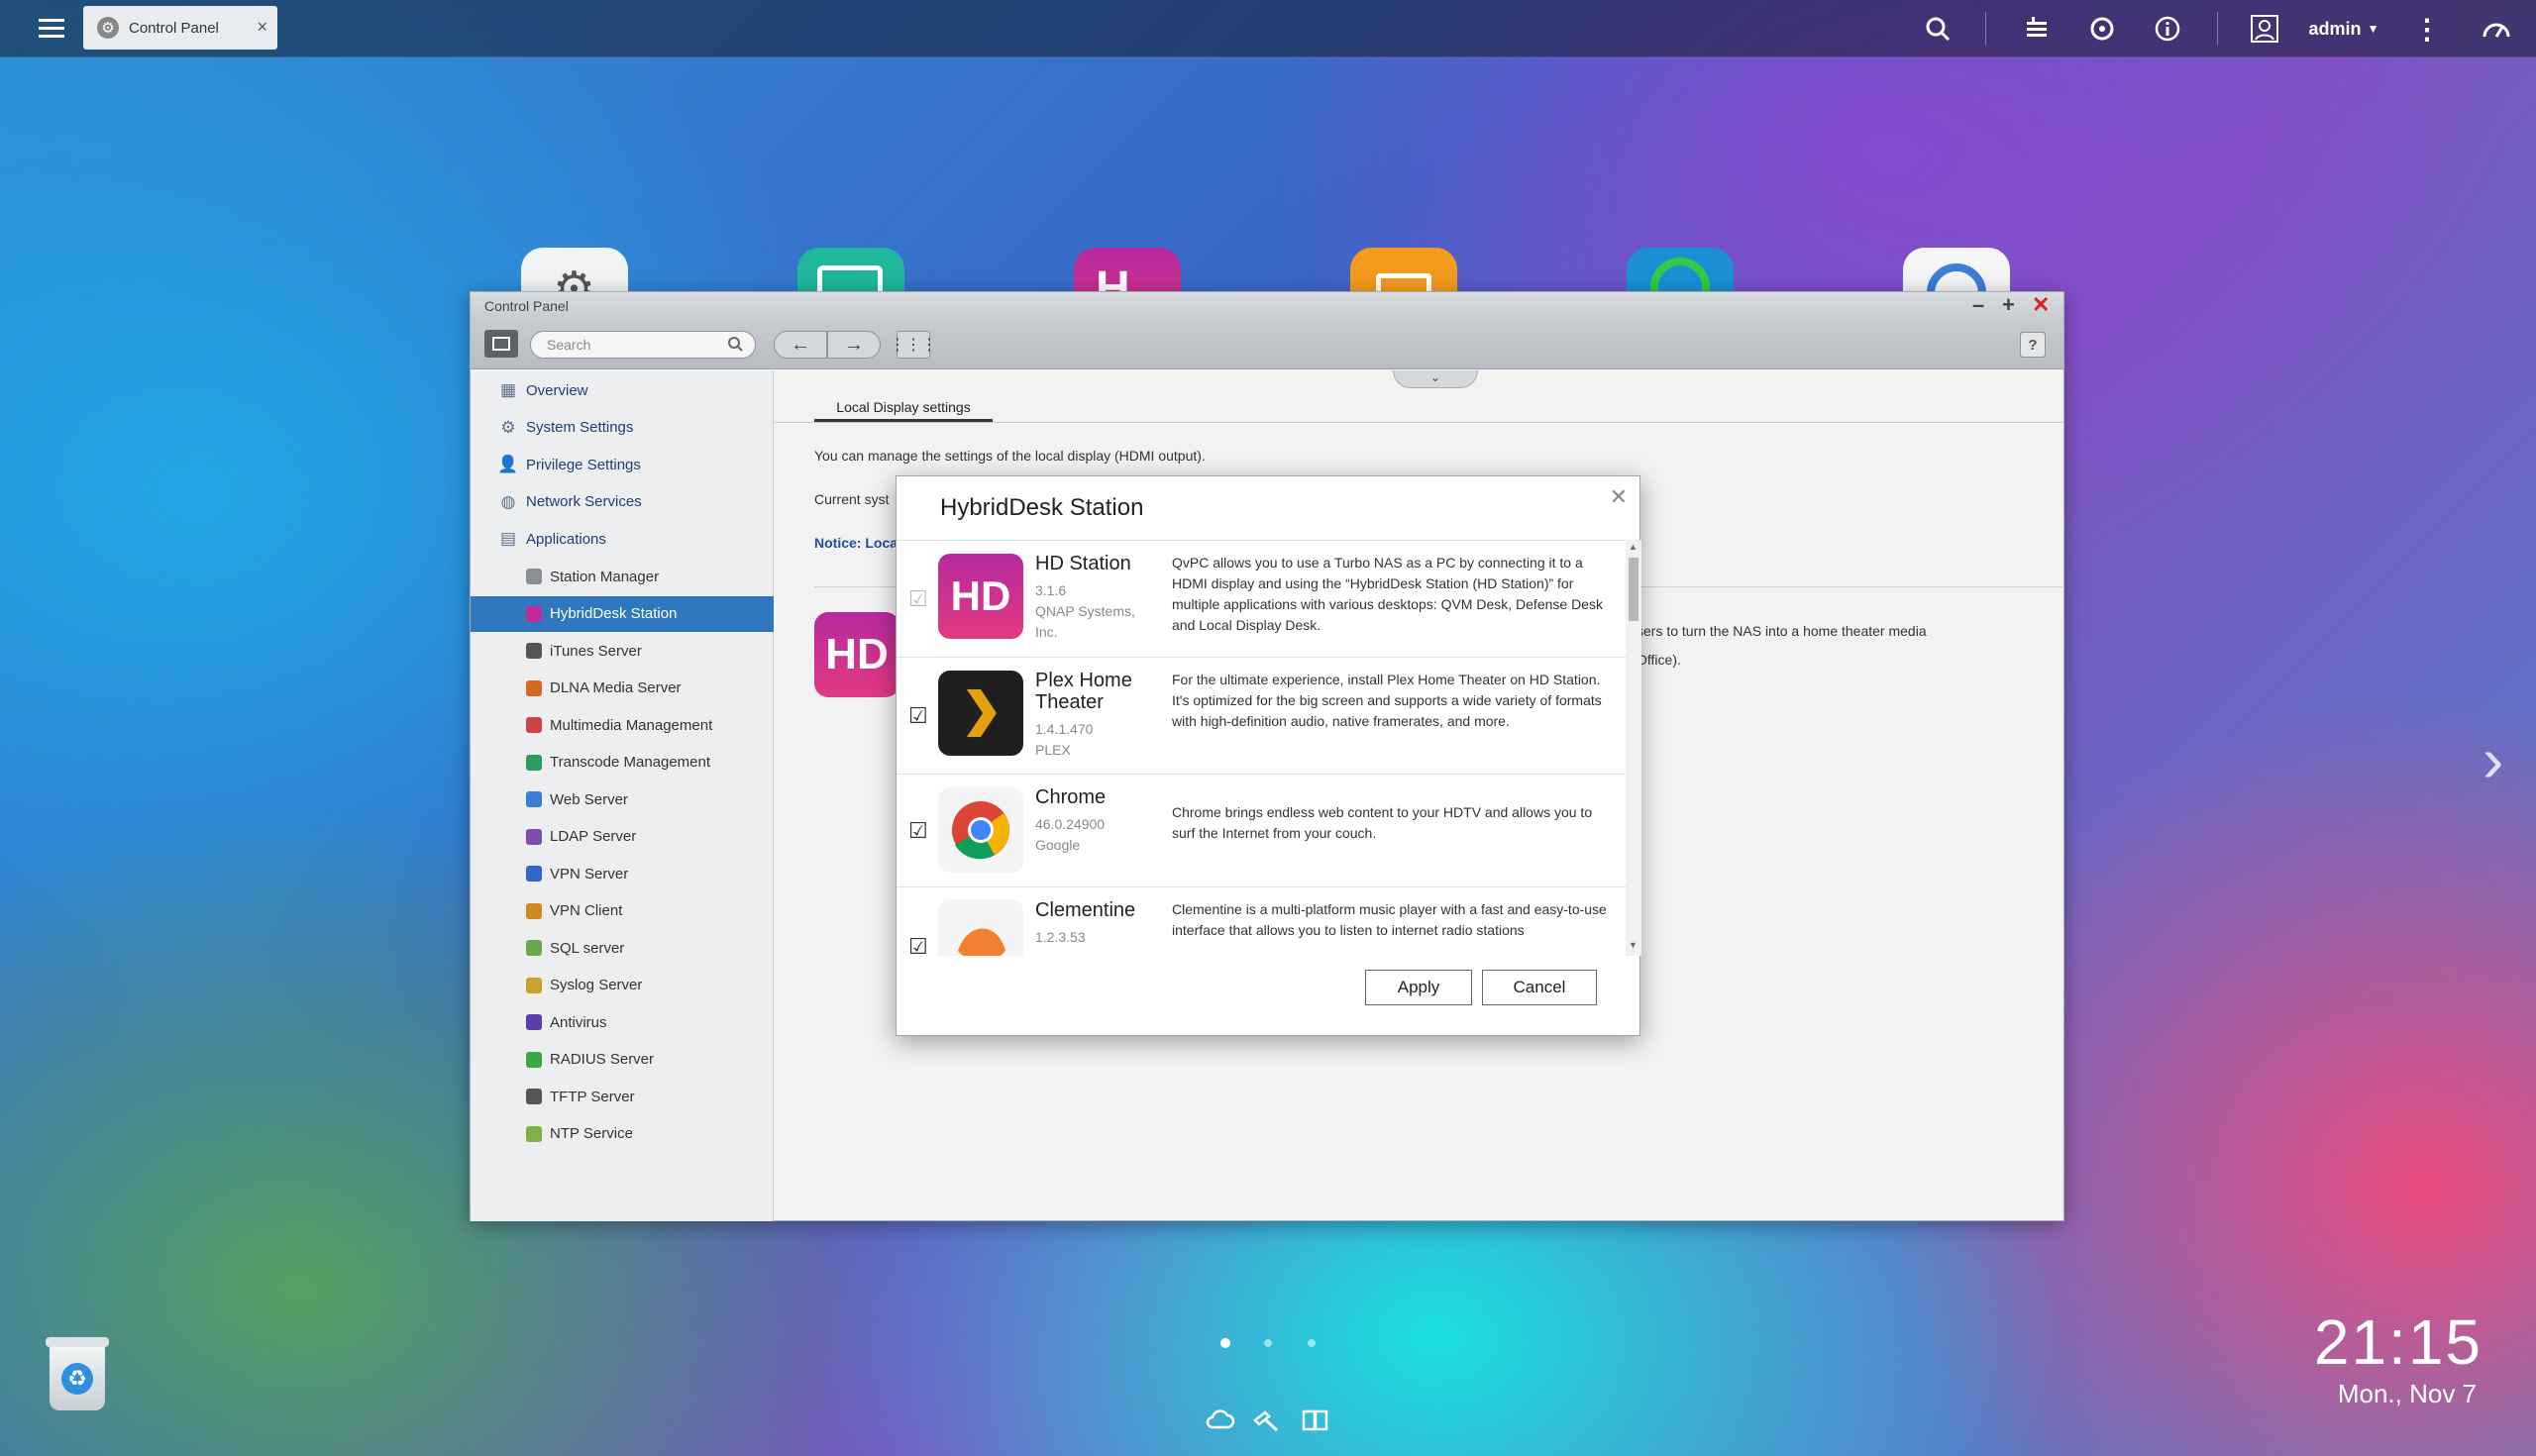 The image size is (2536, 1456). I want to click on sidebar-item-applications: ▤ Applications, so click(622, 539).